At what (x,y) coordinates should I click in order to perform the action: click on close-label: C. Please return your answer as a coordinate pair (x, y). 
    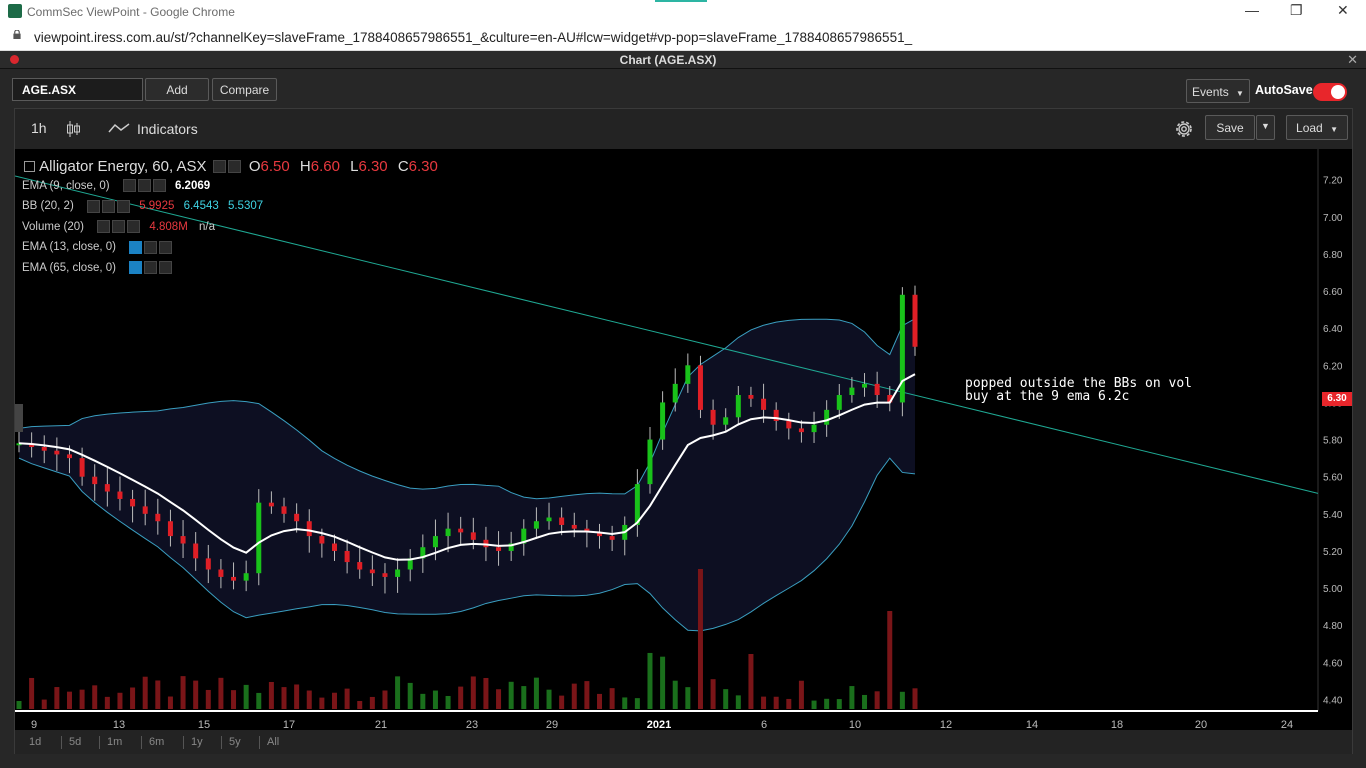
    Looking at the image, I should click on (403, 166).